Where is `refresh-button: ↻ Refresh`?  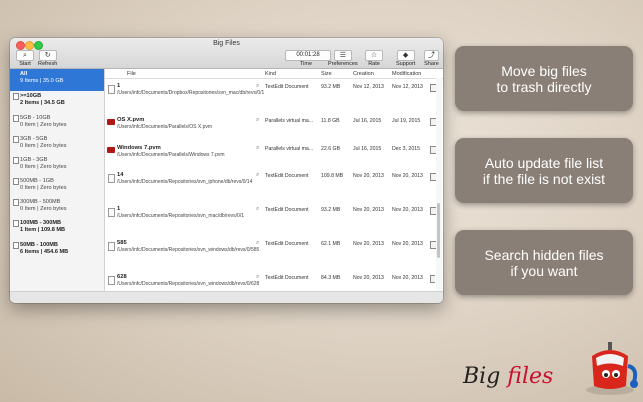
refresh-button: ↻ Refresh is located at coordinates (47, 58).